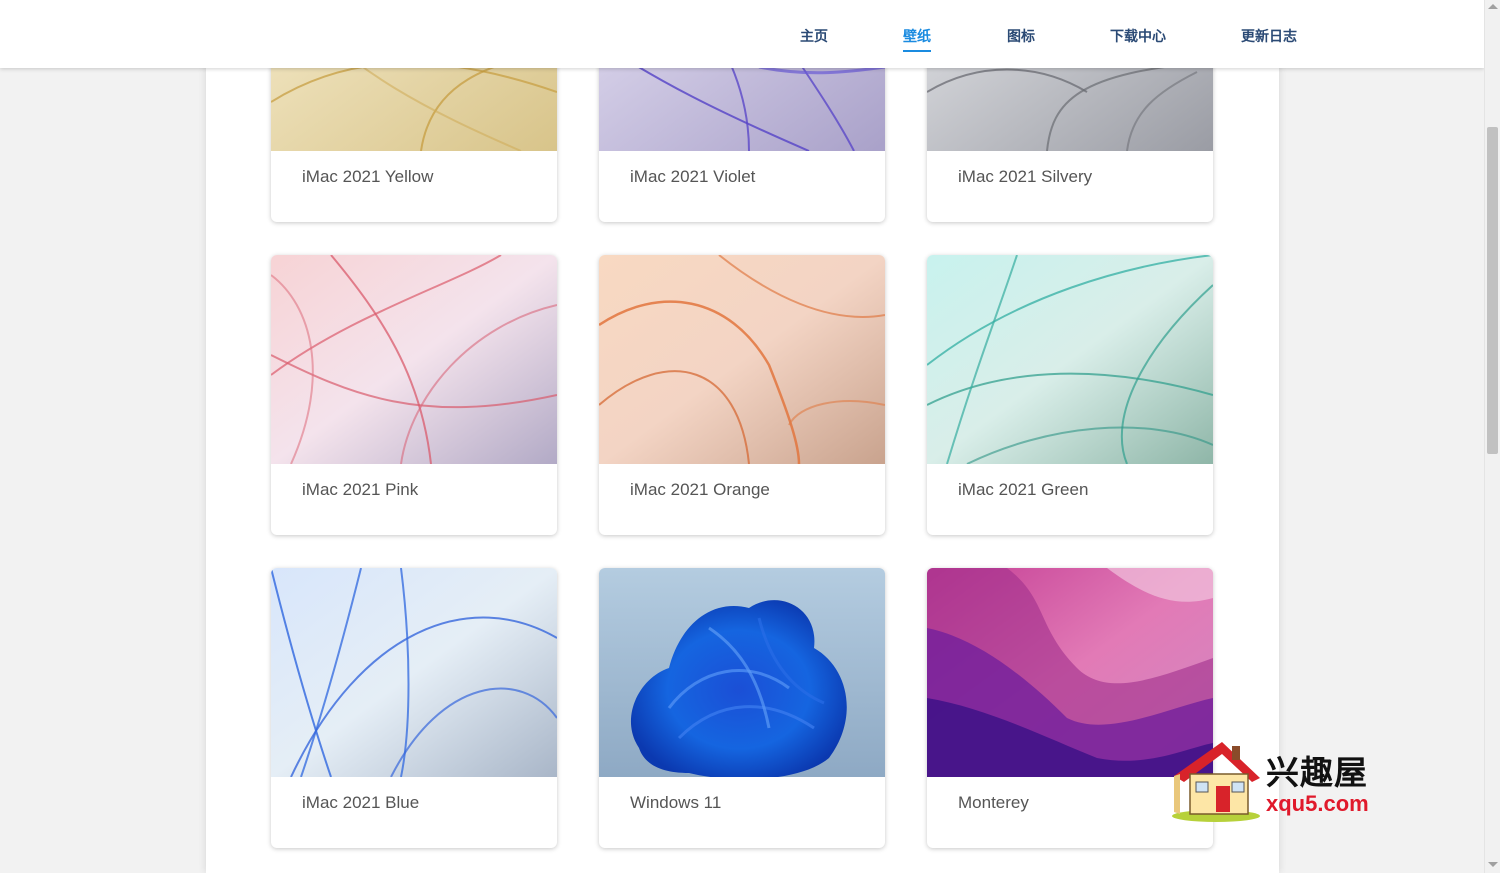 The height and width of the screenshot is (873, 1500). I want to click on vertical-scrollbar, so click(1492, 436).